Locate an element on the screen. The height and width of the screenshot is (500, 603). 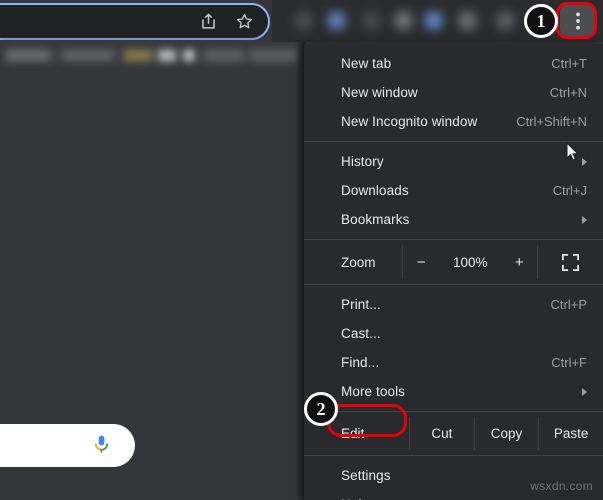
menu-item-shortcut: Ctrl+F is located at coordinates (569, 362).